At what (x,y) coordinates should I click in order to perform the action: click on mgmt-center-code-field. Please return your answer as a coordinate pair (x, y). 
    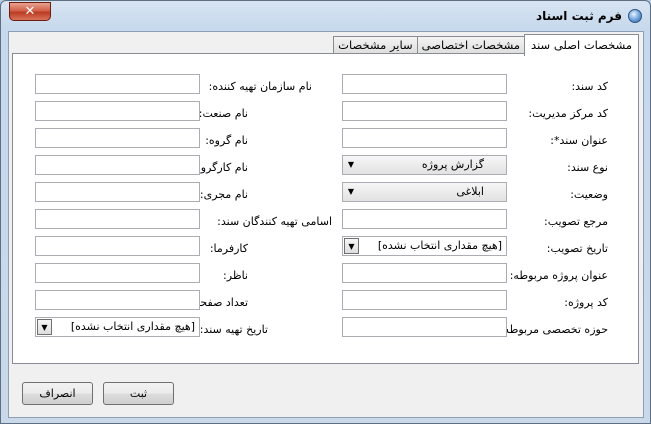
    Looking at the image, I should click on (424, 111).